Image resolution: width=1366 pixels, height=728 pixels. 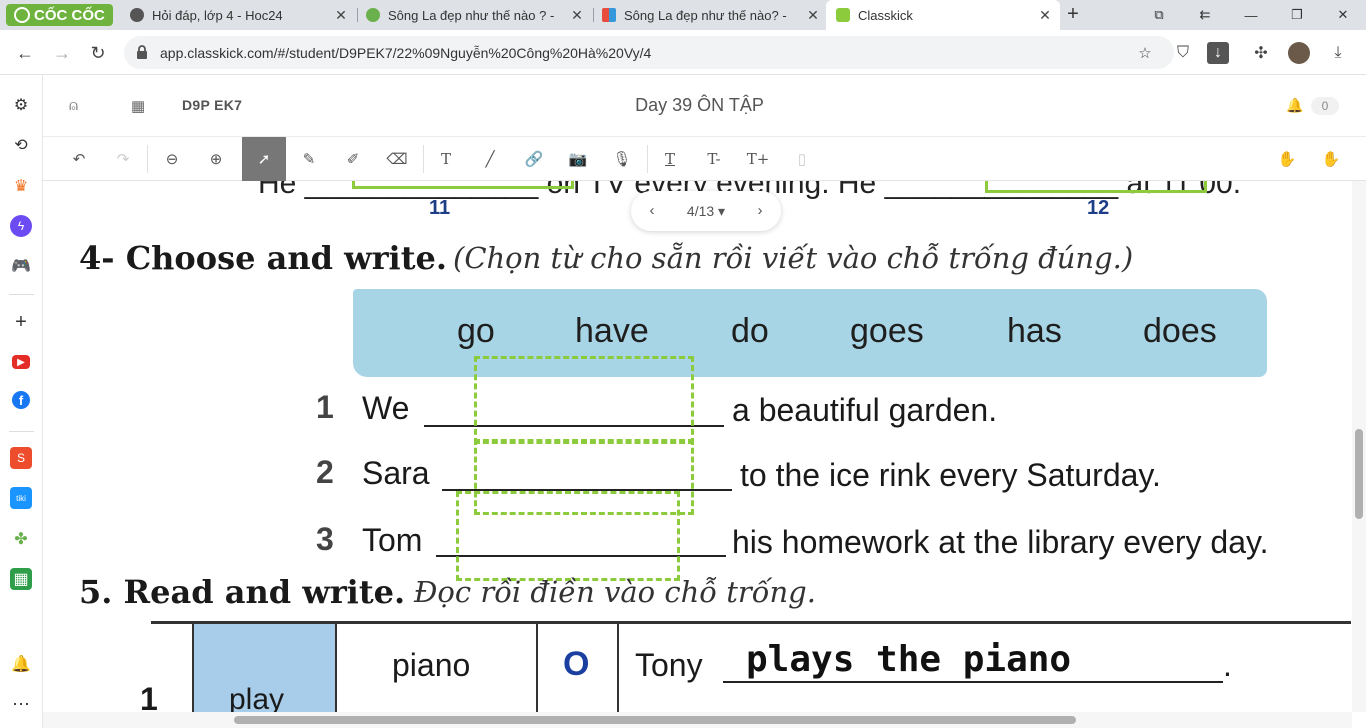 What do you see at coordinates (973, 682) in the screenshot?
I see `blank-line` at bounding box center [973, 682].